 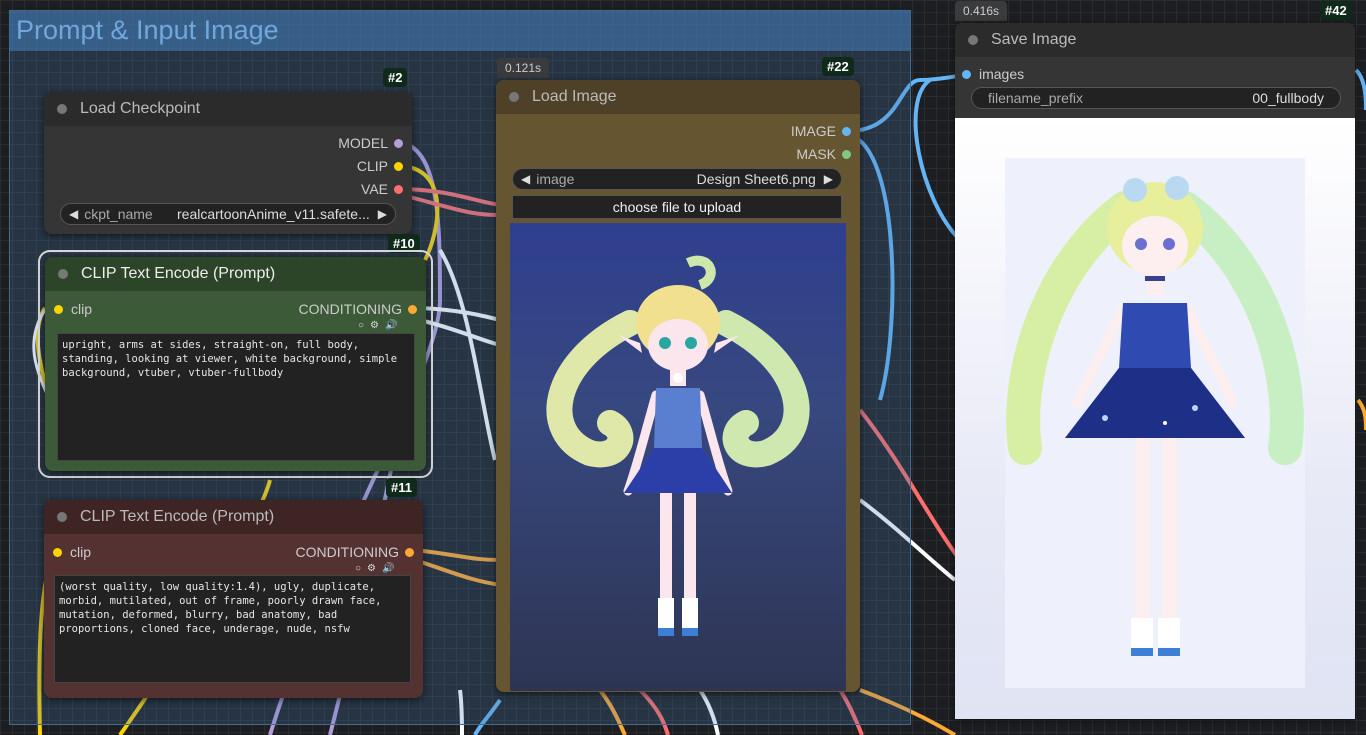 What do you see at coordinates (1155, 40) in the screenshot?
I see `node-title-bar: Save Image` at bounding box center [1155, 40].